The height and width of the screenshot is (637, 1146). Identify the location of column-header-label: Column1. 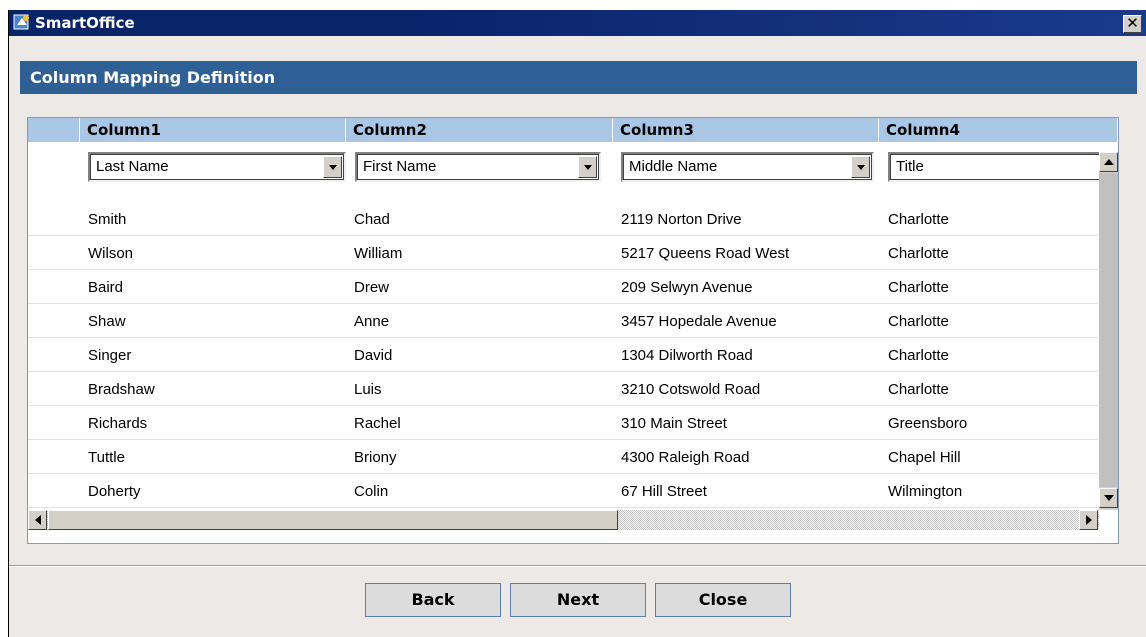
(124, 130).